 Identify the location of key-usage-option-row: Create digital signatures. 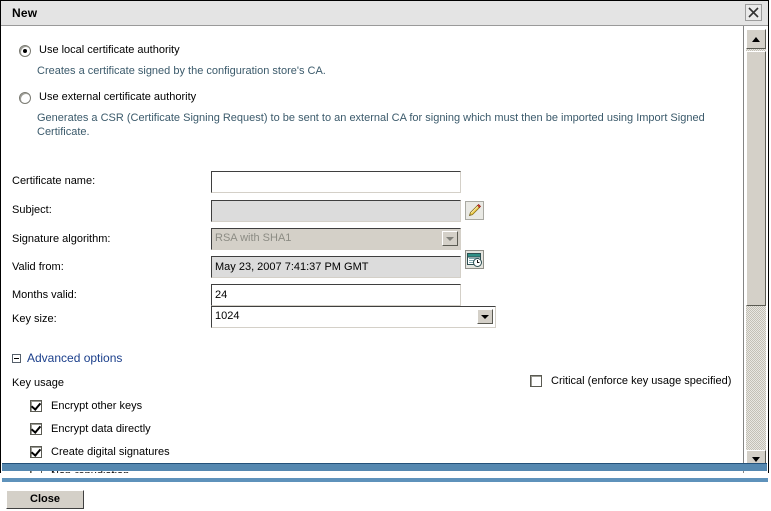
(100, 452).